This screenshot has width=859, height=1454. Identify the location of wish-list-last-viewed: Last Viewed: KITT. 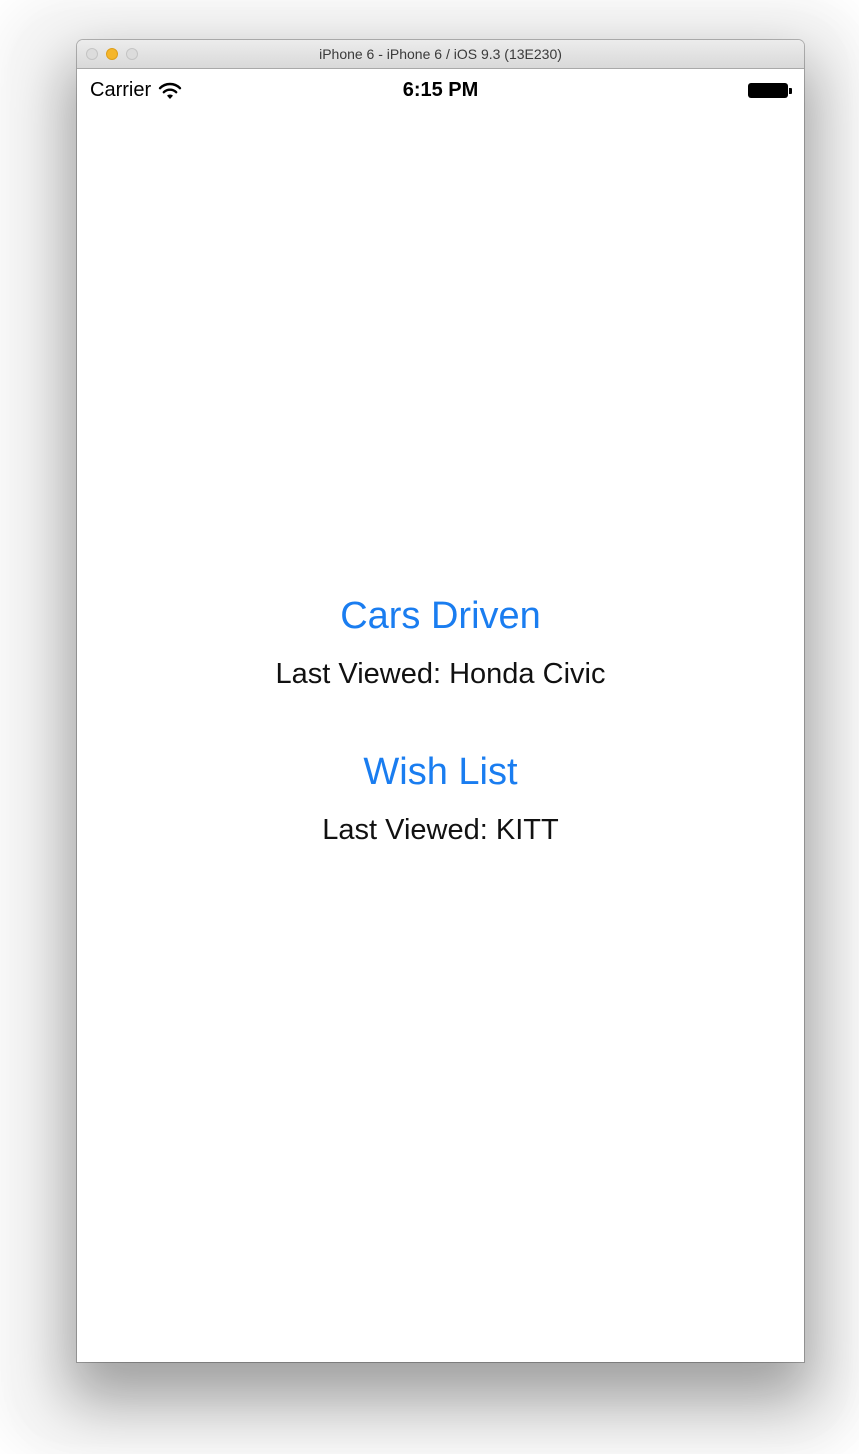
(440, 830).